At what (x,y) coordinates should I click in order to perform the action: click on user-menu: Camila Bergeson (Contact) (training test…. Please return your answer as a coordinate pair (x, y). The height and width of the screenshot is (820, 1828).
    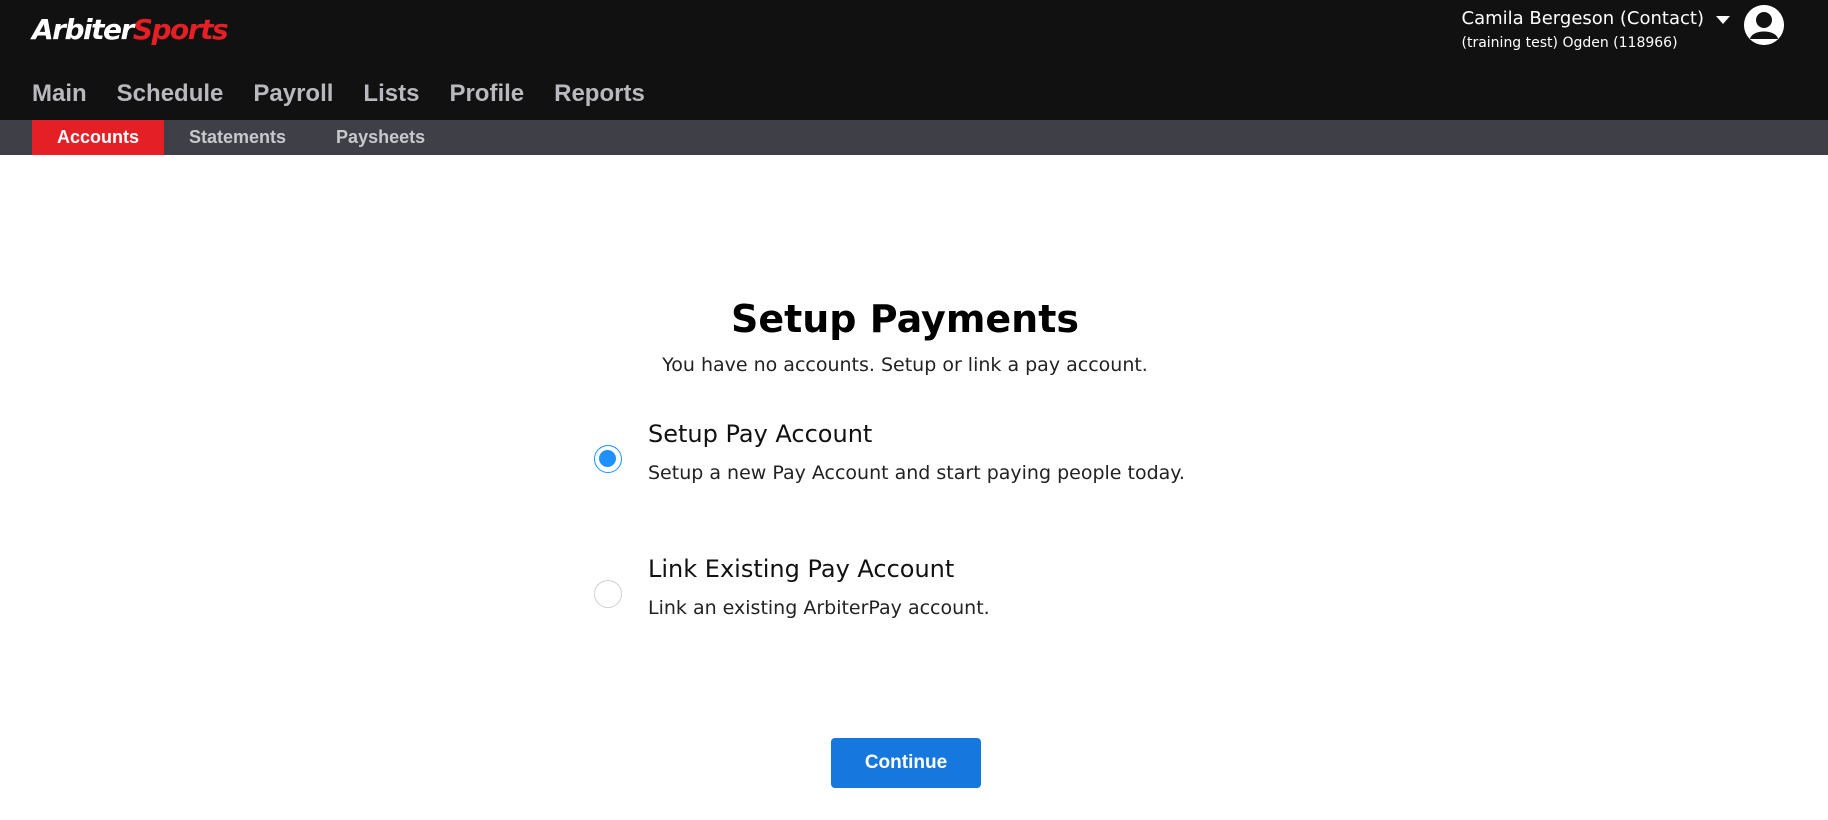
    Looking at the image, I should click on (1595, 30).